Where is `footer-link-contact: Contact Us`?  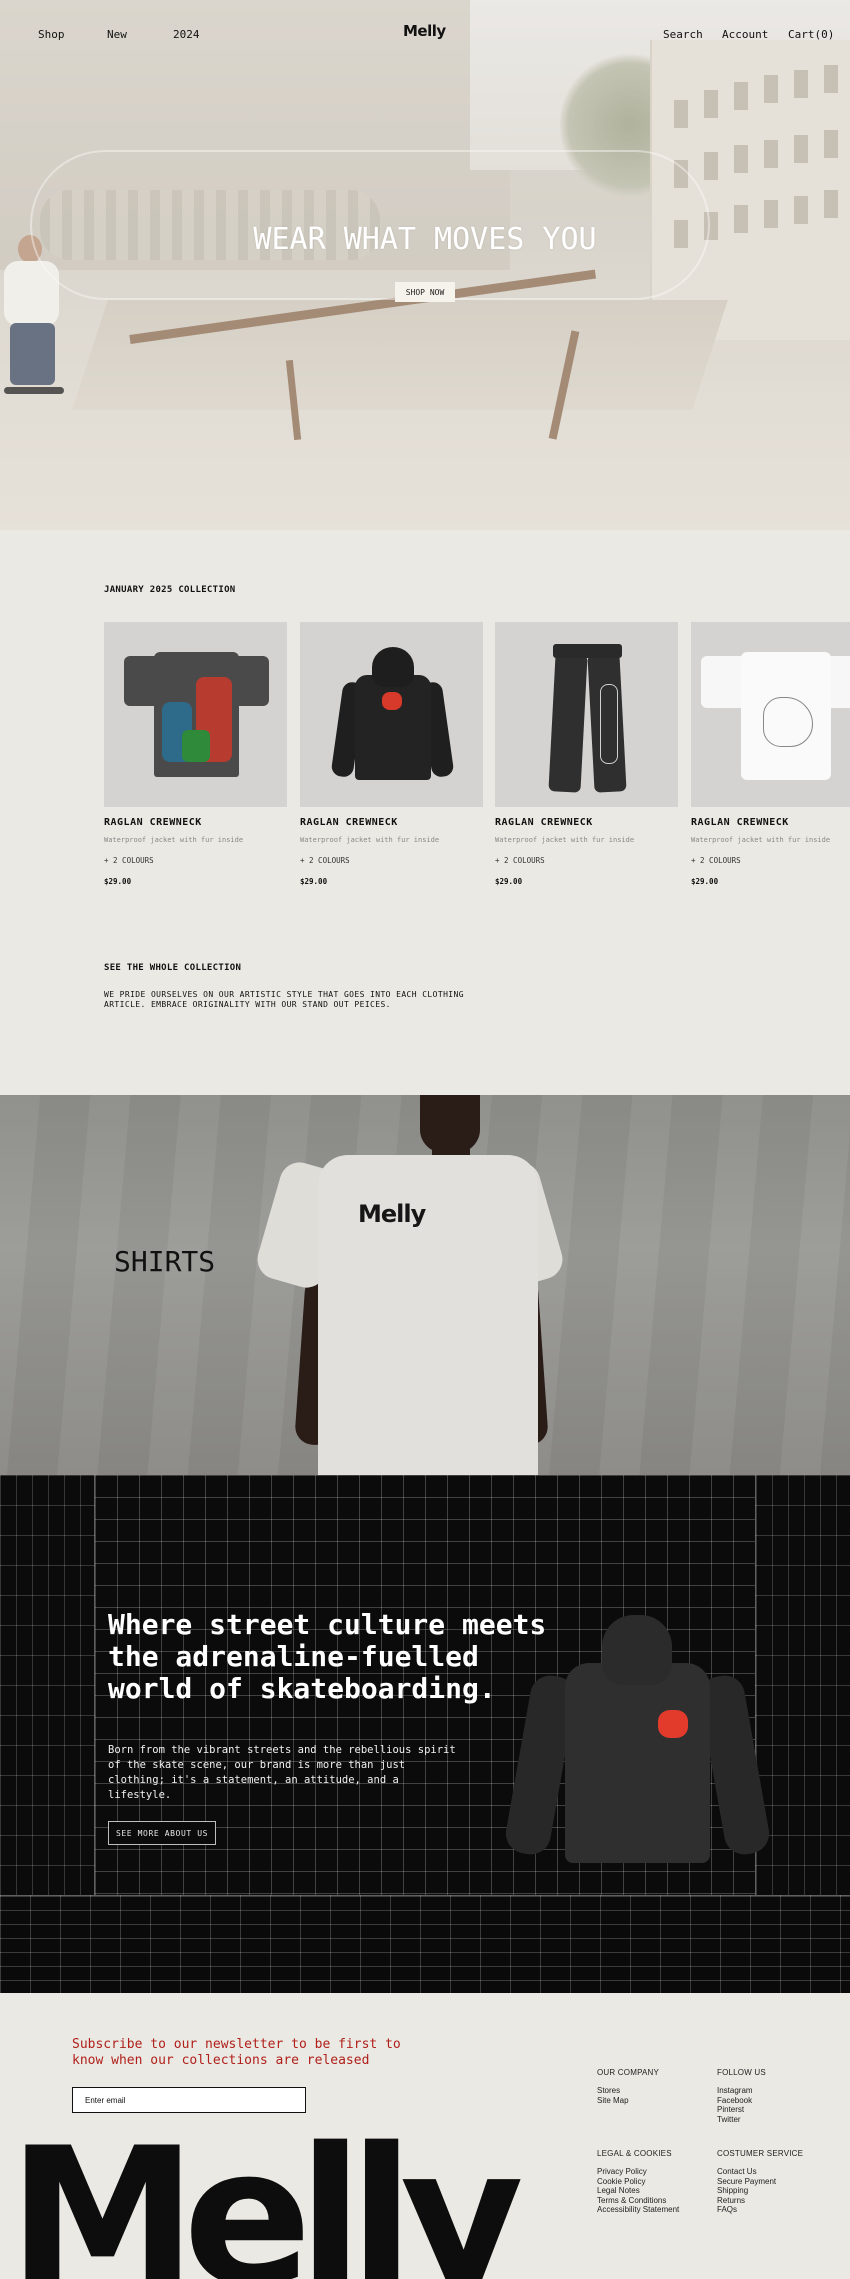
footer-link-contact: Contact Us is located at coordinates (760, 2172).